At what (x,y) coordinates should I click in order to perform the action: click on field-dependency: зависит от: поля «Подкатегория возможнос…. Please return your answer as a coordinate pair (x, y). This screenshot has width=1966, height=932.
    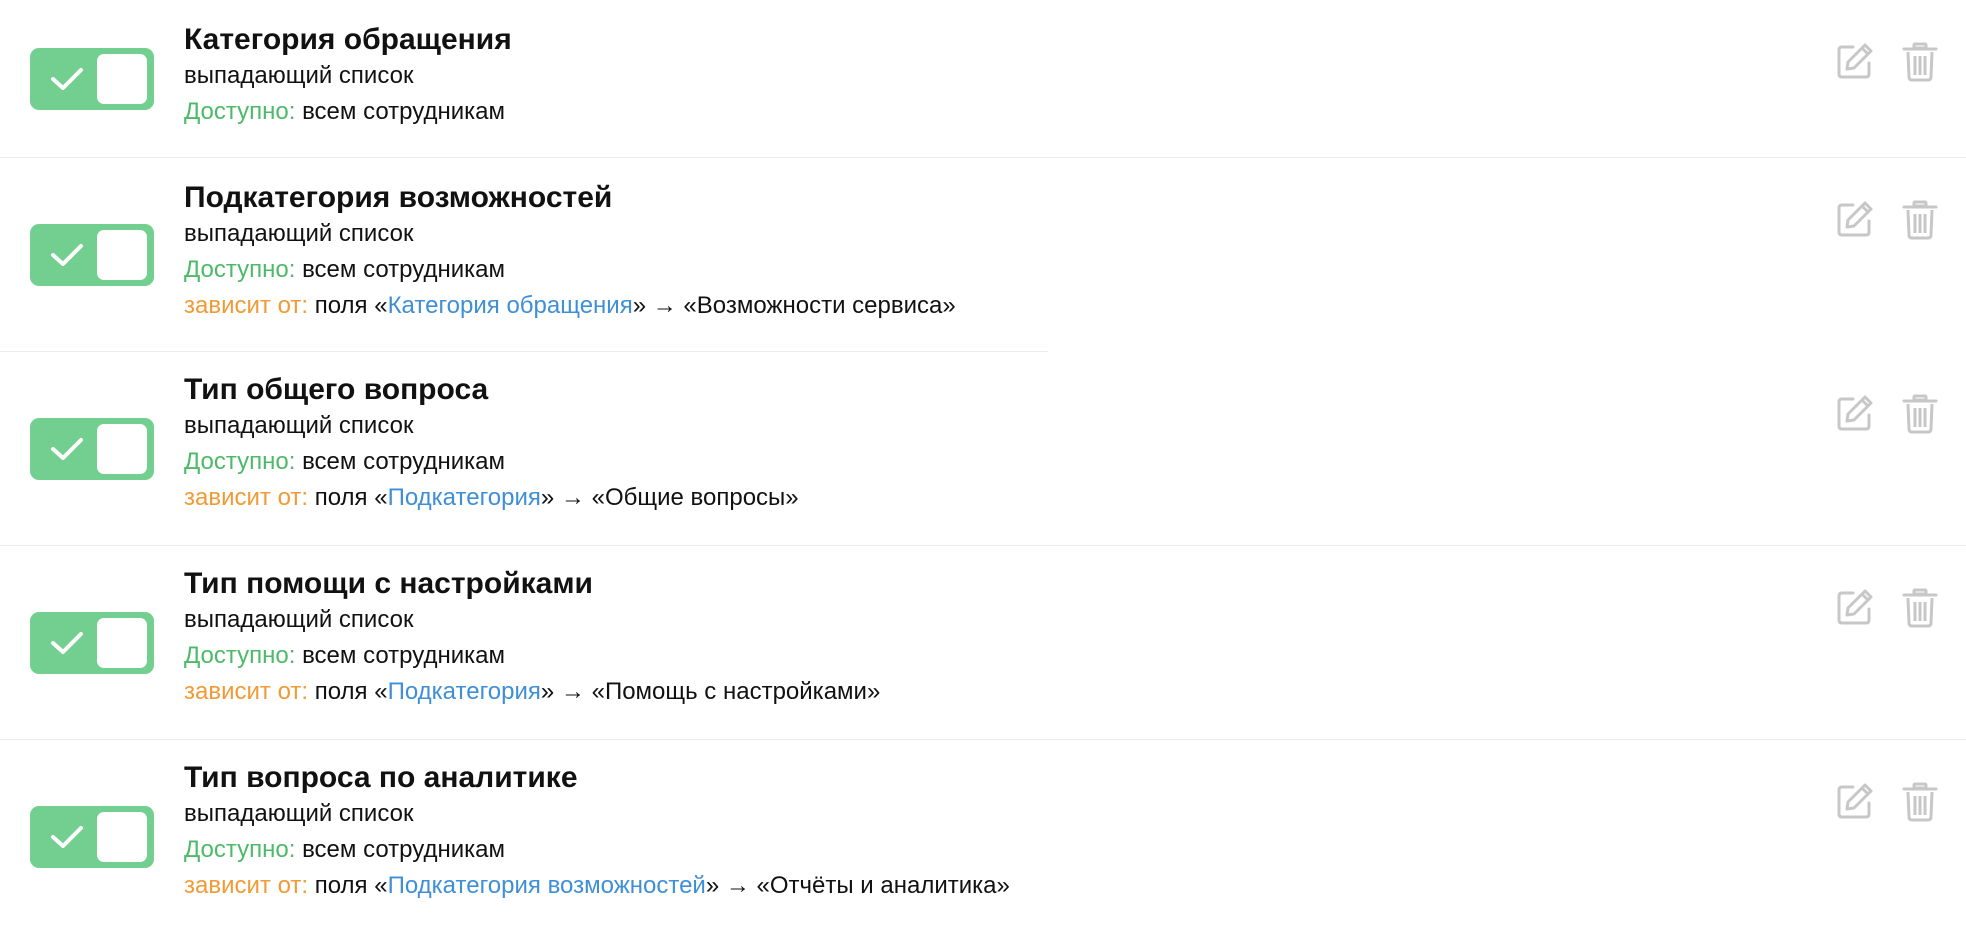
    Looking at the image, I should click on (597, 886).